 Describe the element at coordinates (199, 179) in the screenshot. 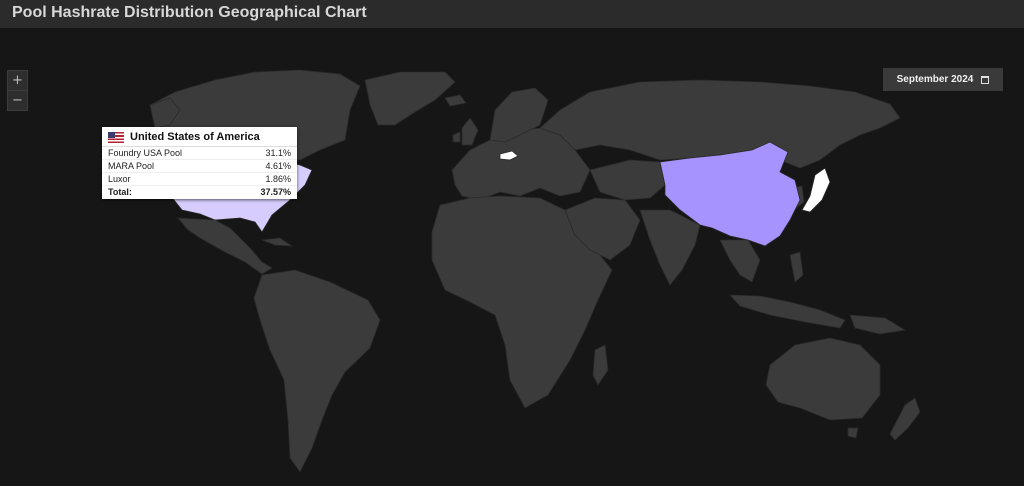

I see `tooltip-row: Luxor 1.86%` at that location.